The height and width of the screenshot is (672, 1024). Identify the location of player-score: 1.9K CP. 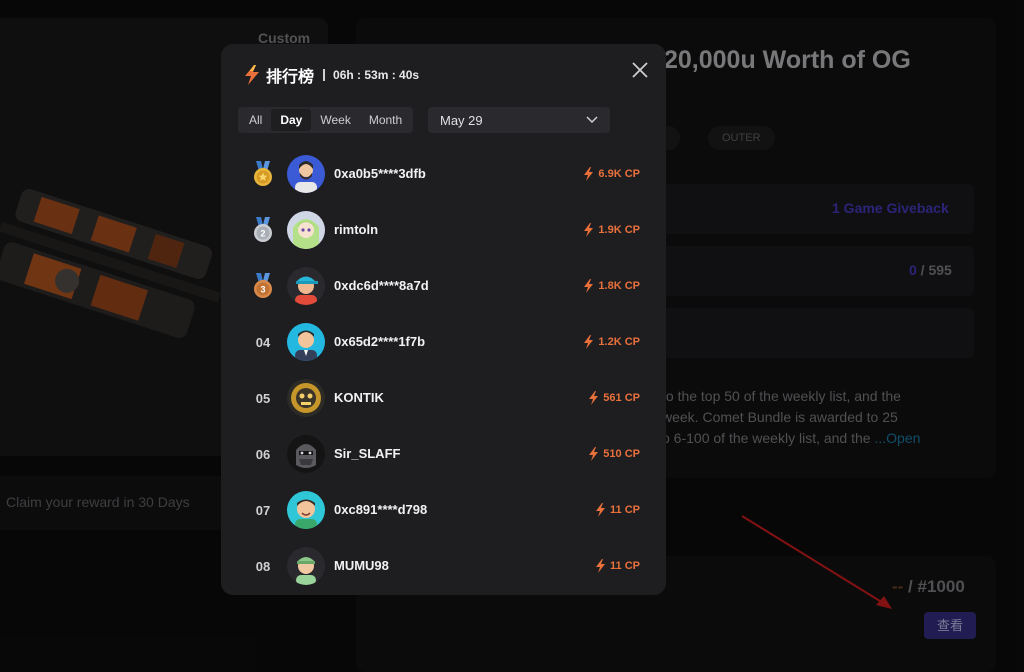
(611, 230).